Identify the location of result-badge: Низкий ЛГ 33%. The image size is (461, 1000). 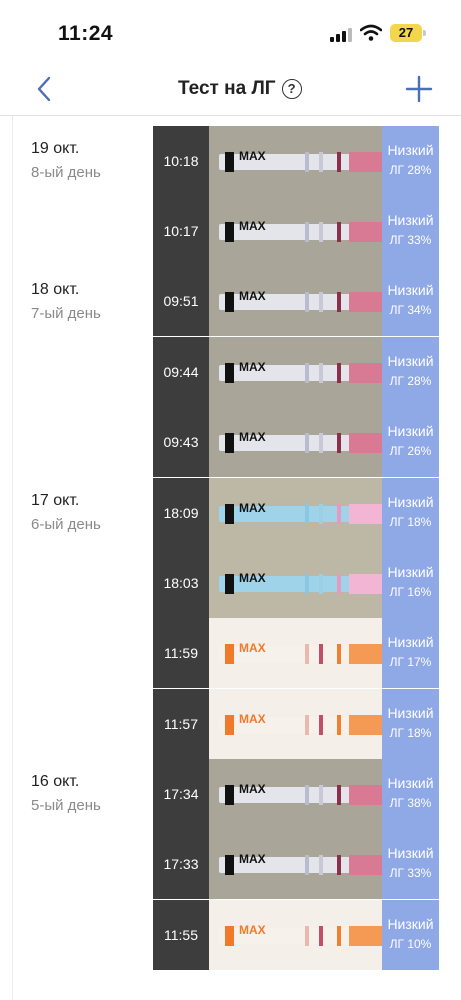
(410, 231).